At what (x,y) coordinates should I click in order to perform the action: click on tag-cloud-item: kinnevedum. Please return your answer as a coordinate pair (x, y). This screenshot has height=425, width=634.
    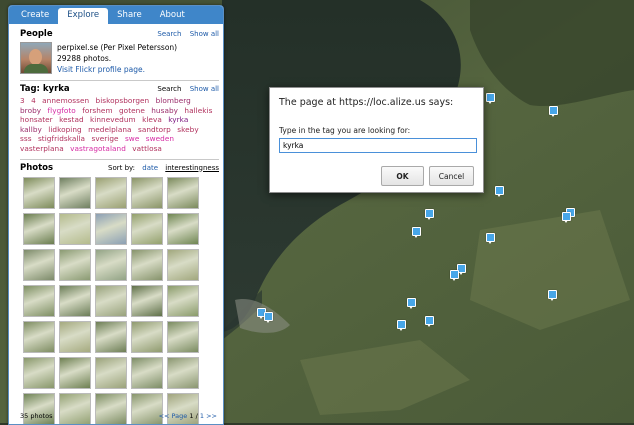
    Looking at the image, I should click on (113, 119).